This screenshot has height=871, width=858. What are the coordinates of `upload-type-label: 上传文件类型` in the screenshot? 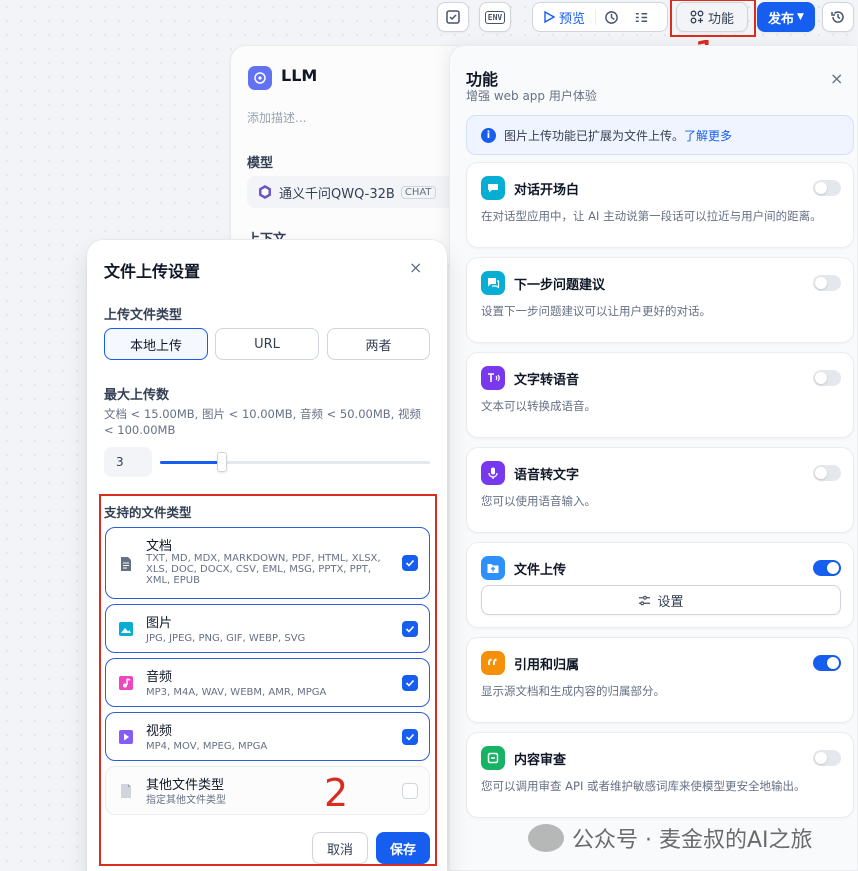 It's located at (143, 315).